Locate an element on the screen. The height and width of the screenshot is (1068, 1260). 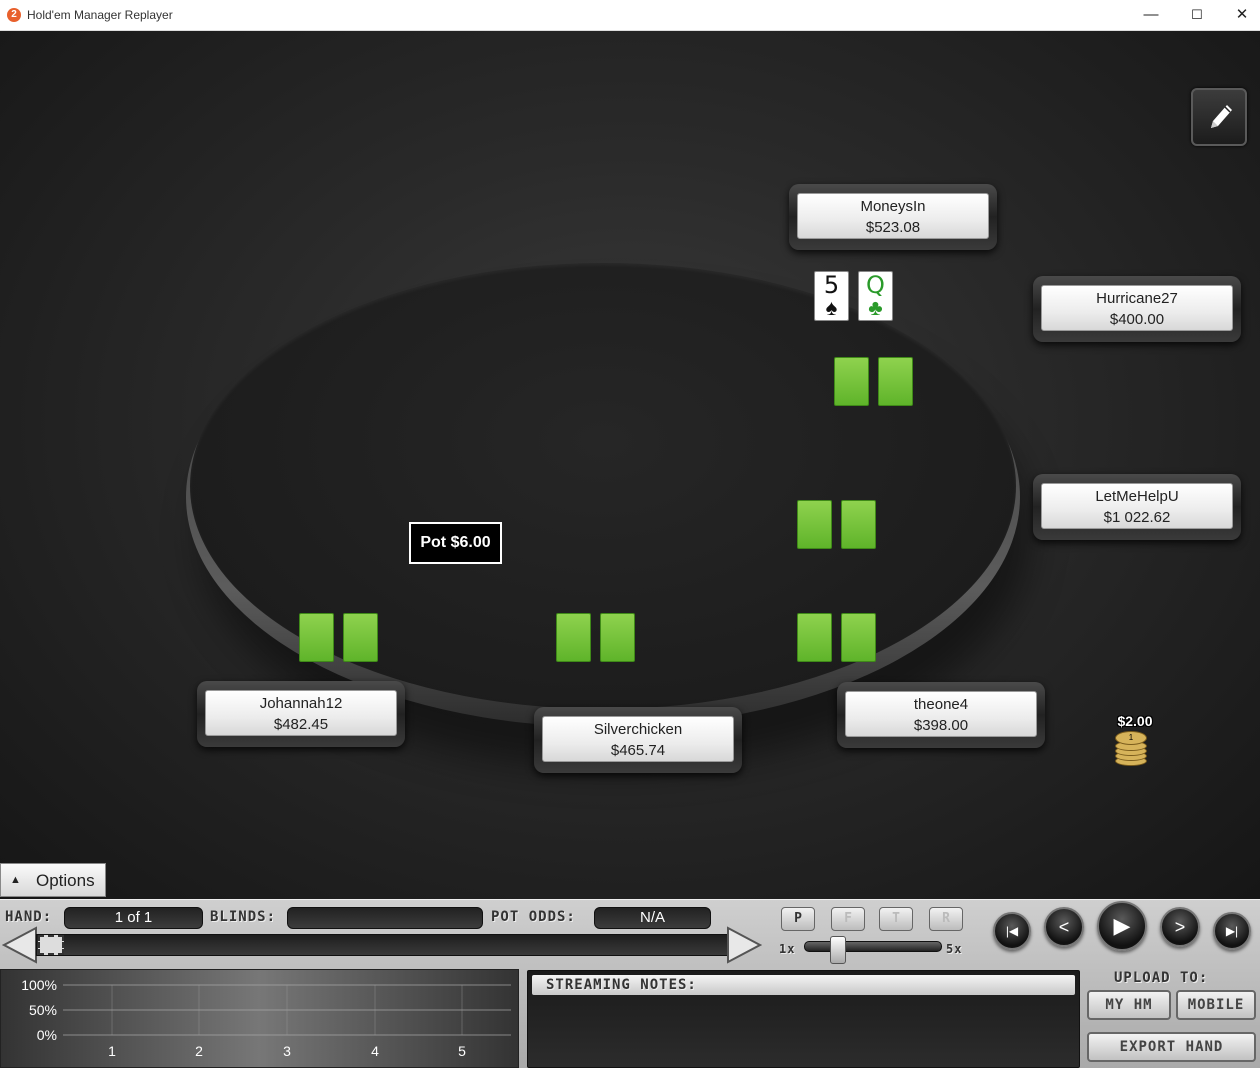
upload-mobile-button: MOBILE is located at coordinates (1216, 1005).